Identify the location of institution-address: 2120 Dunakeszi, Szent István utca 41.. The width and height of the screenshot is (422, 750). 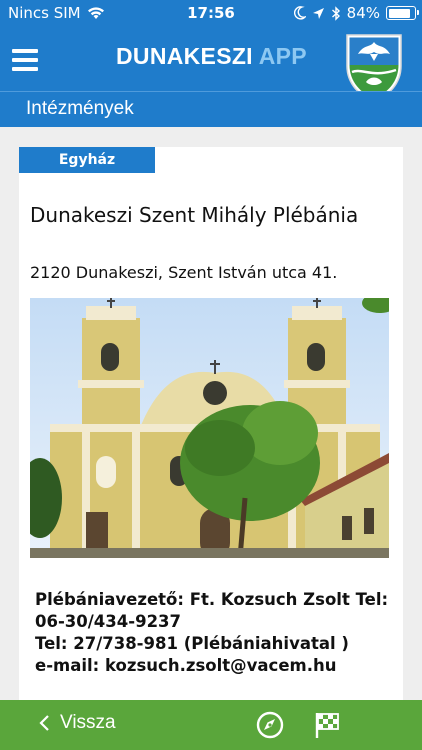
(184, 272).